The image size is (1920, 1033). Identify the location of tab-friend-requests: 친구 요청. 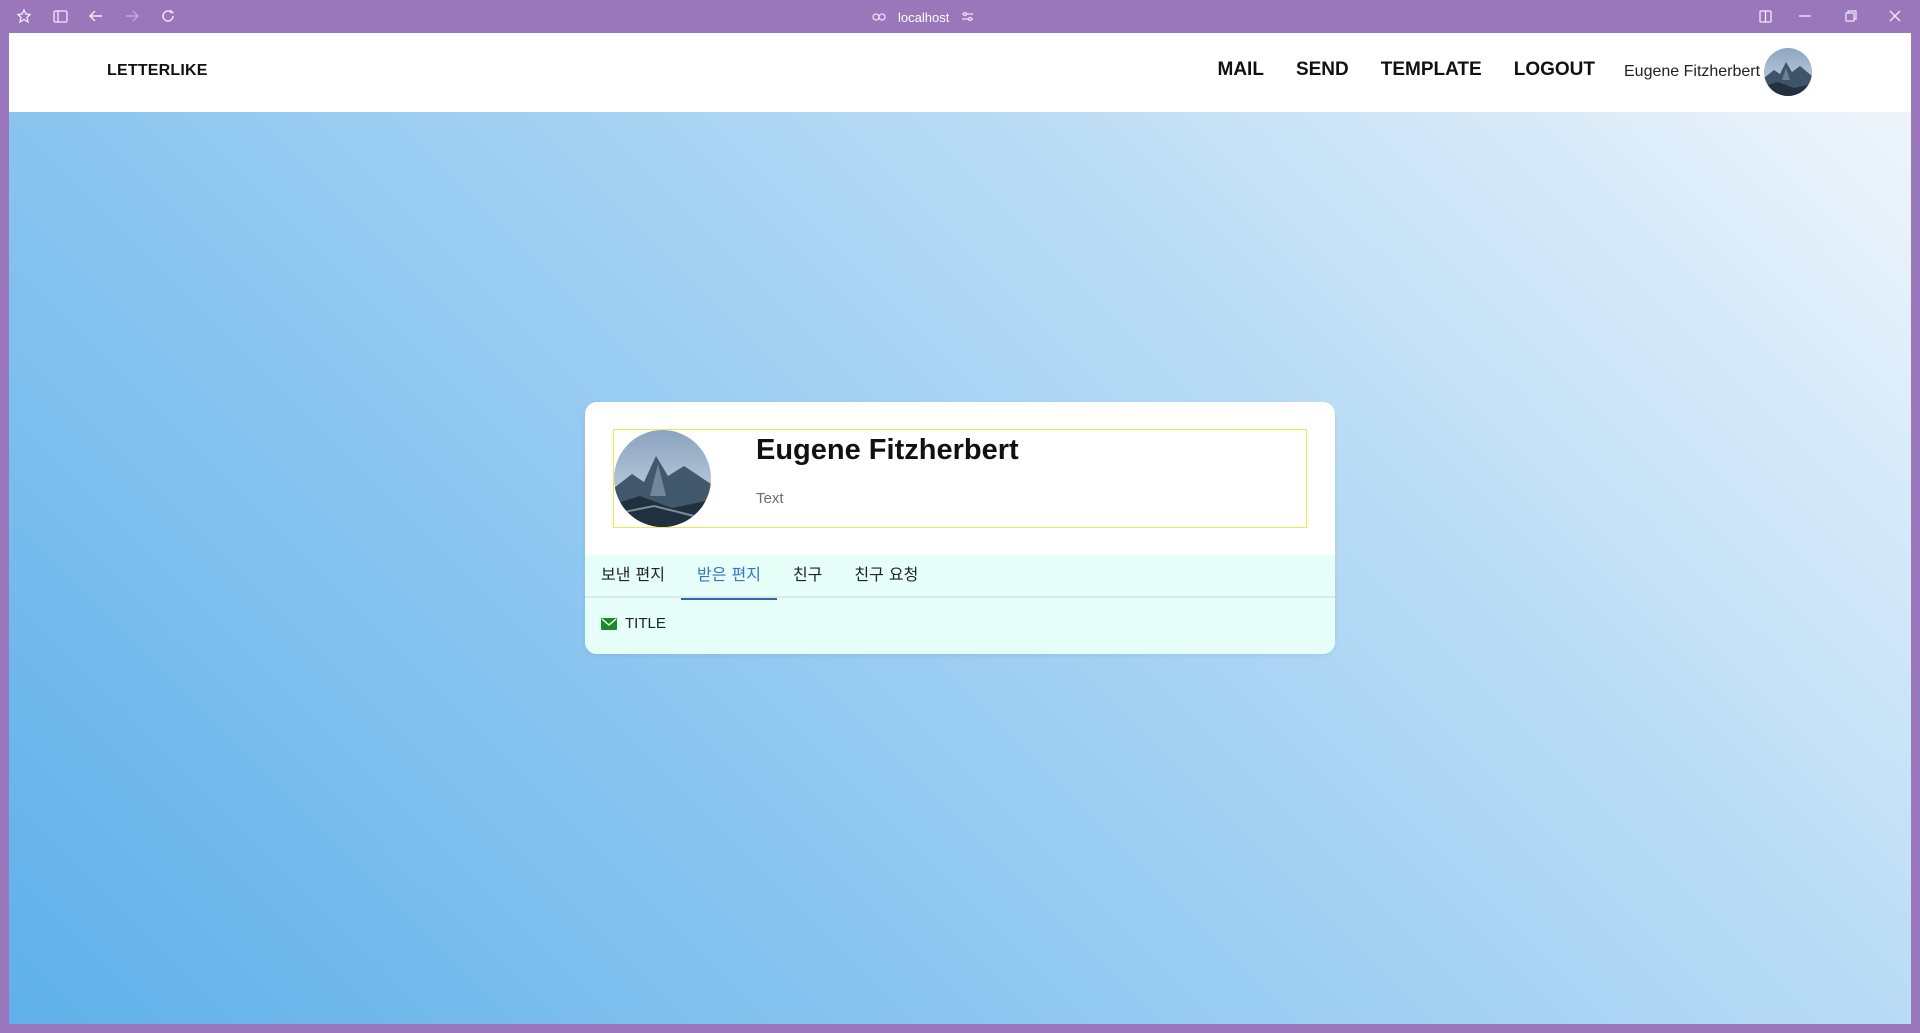
(886, 576).